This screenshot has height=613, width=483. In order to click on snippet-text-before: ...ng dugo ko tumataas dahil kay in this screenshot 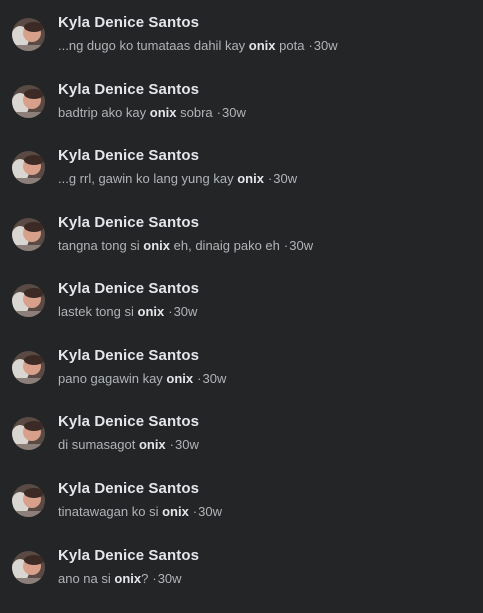, I will do `click(153, 45)`.